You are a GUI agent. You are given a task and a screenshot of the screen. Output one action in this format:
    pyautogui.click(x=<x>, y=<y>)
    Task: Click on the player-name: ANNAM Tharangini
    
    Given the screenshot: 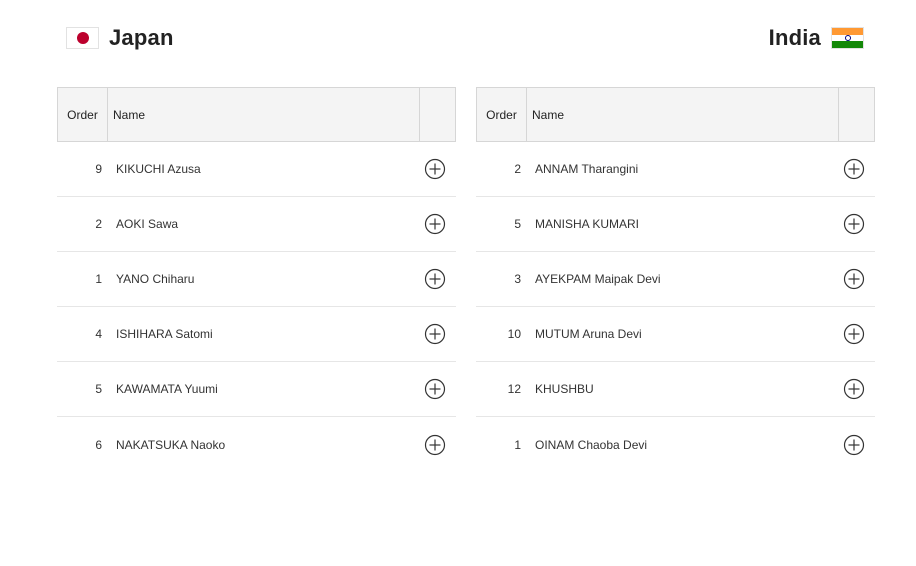 What is the action you would take?
    pyautogui.click(x=587, y=169)
    